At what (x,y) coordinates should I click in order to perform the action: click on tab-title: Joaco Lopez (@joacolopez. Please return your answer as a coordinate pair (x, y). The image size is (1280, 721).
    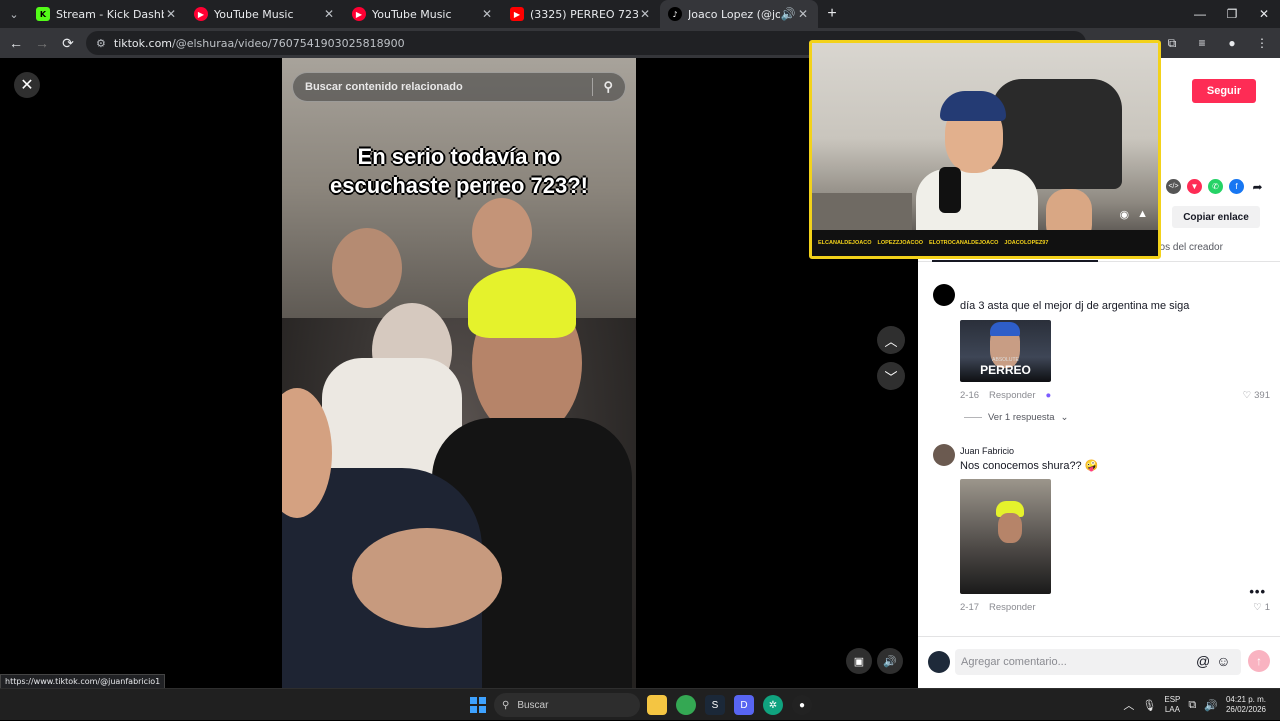
    Looking at the image, I should click on (734, 14).